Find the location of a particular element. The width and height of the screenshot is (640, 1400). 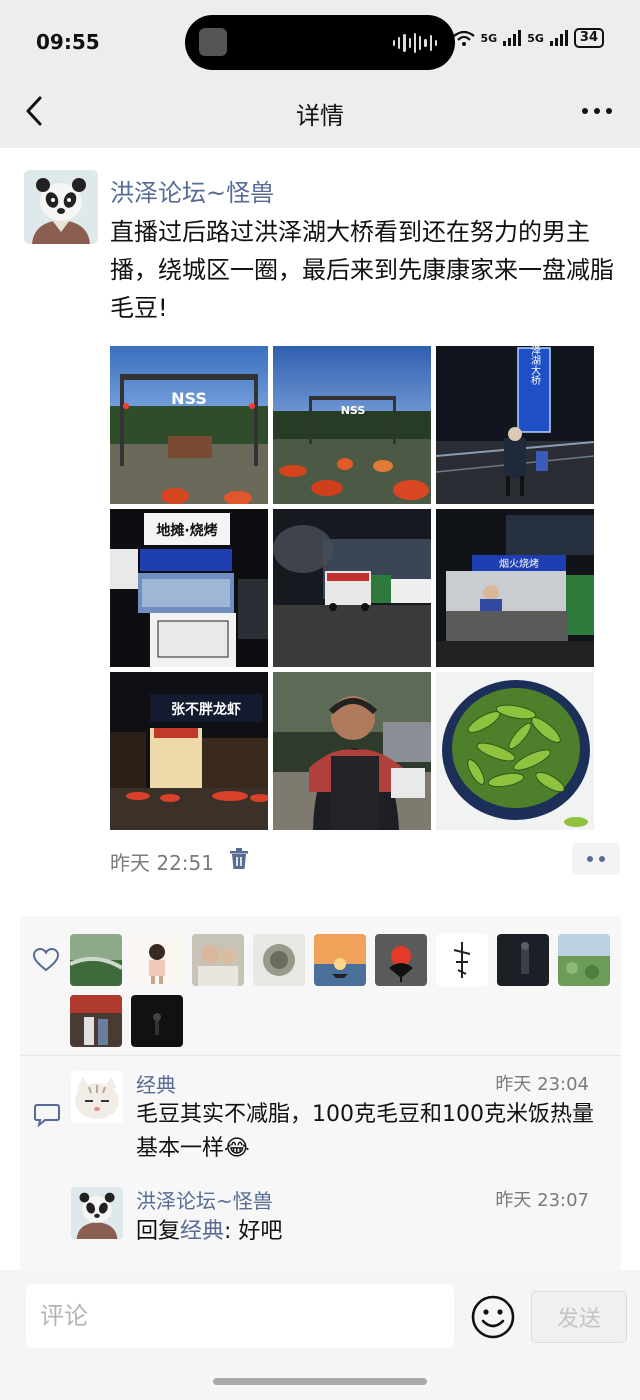

photo-bridge-night: 洪泽湖大桥 is located at coordinates (515, 425).